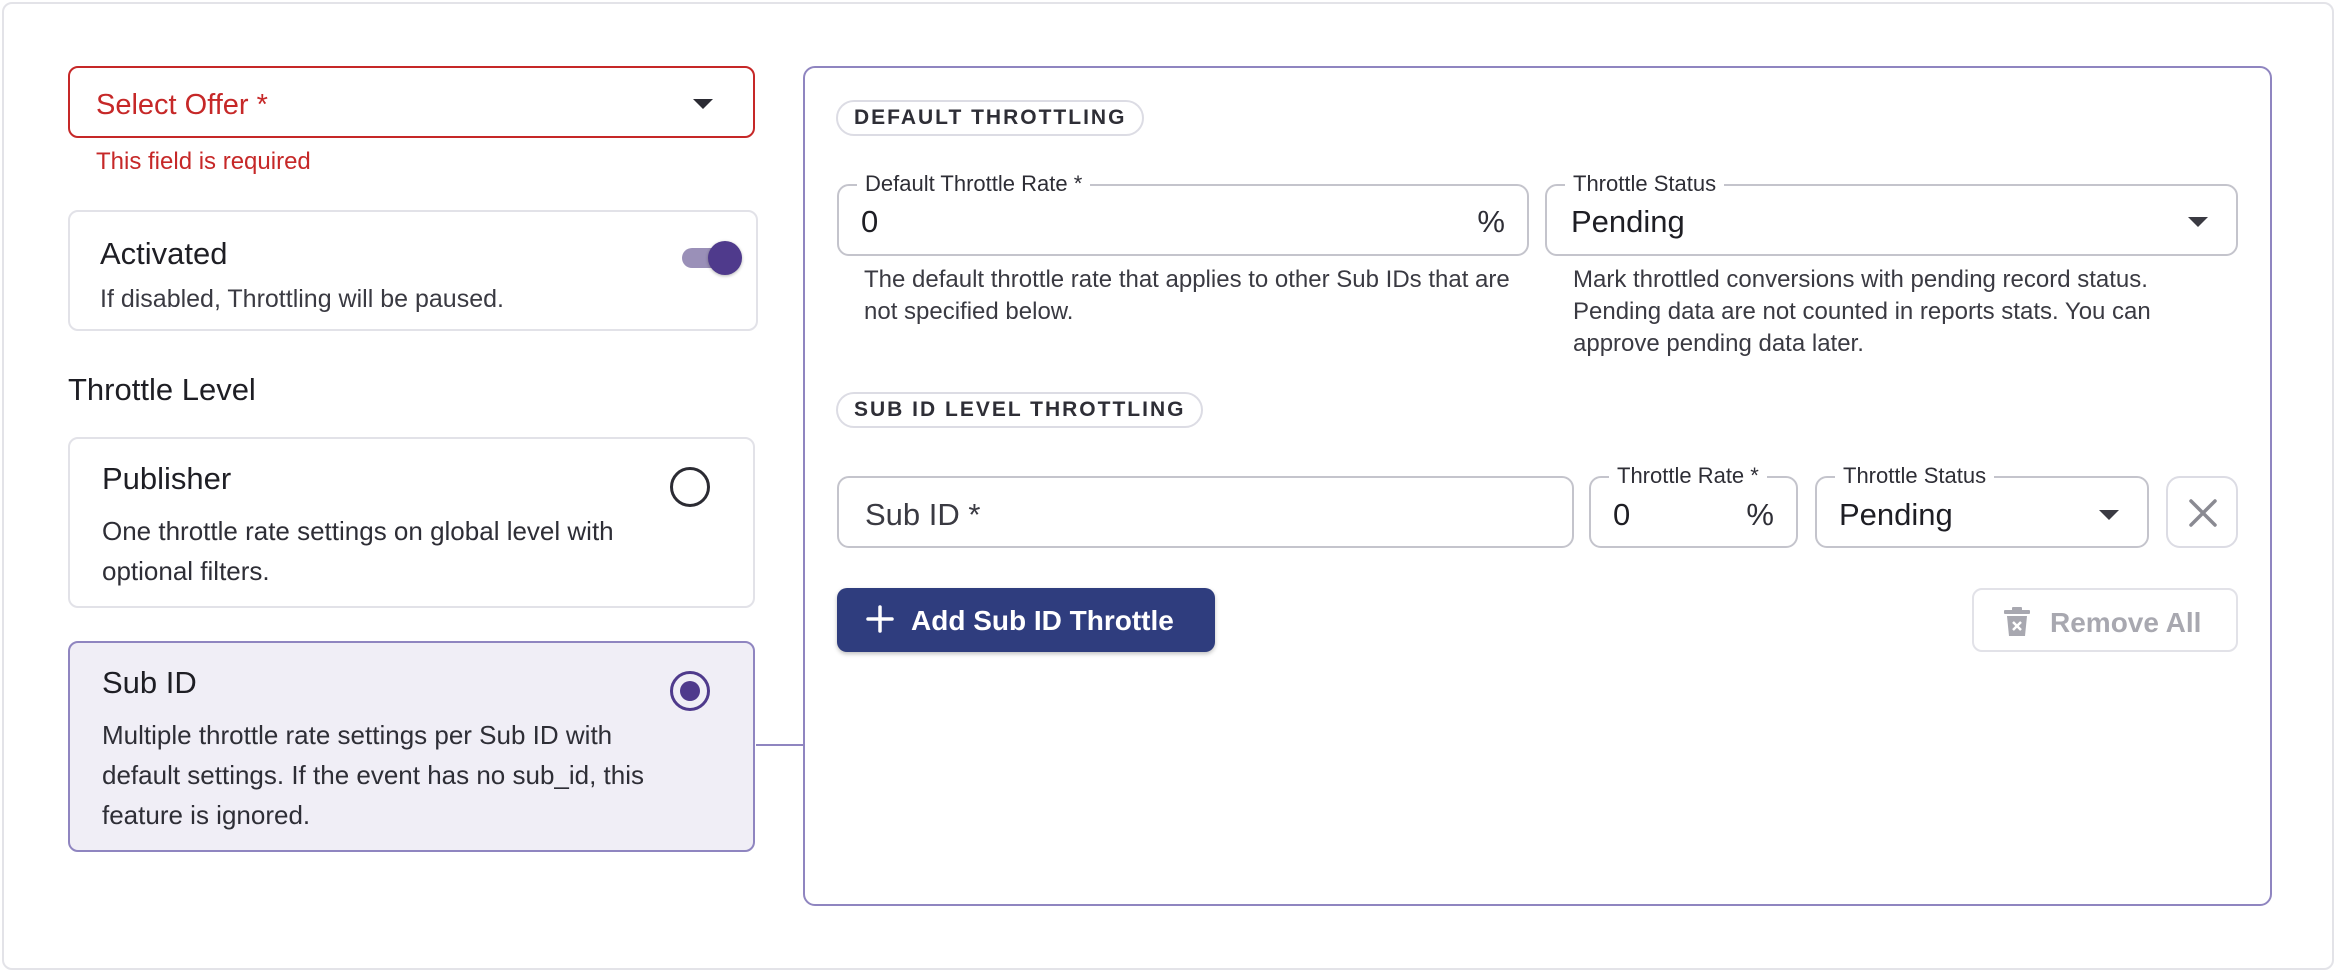 This screenshot has width=2338, height=972. Describe the element at coordinates (1982, 505) in the screenshot. I see `throttle-status-select: Throttle Status Pending` at that location.